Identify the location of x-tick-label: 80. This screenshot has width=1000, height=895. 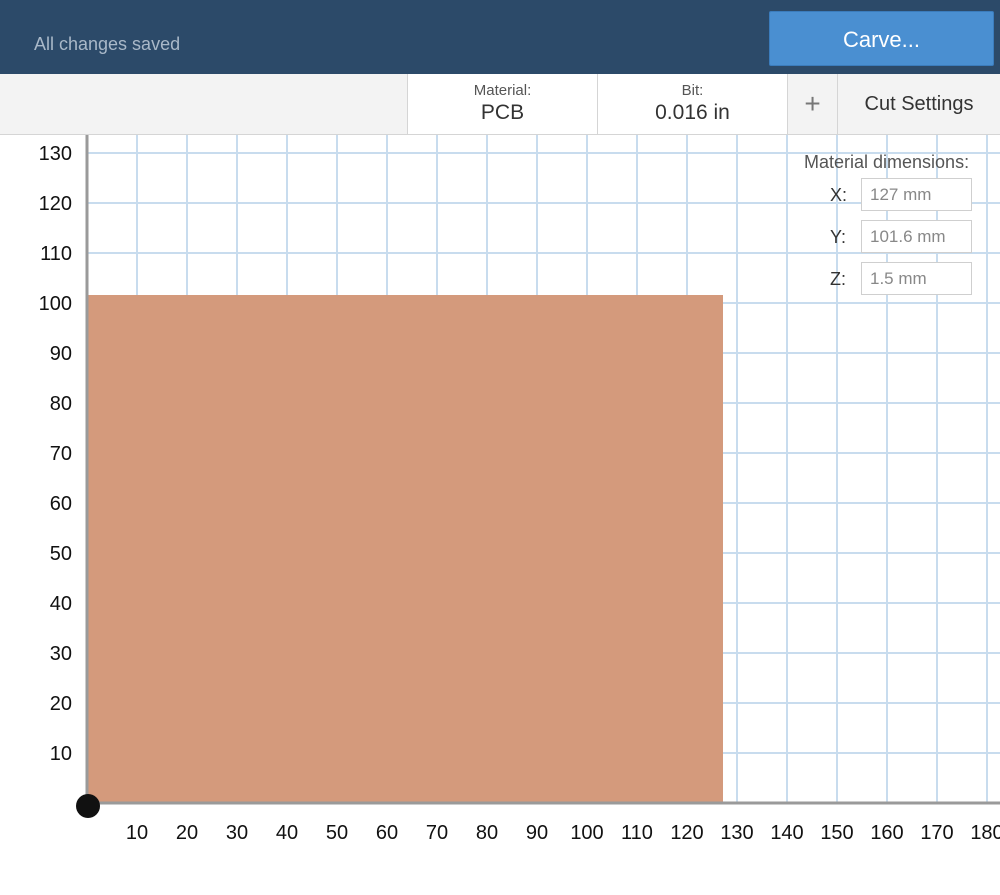
(487, 833).